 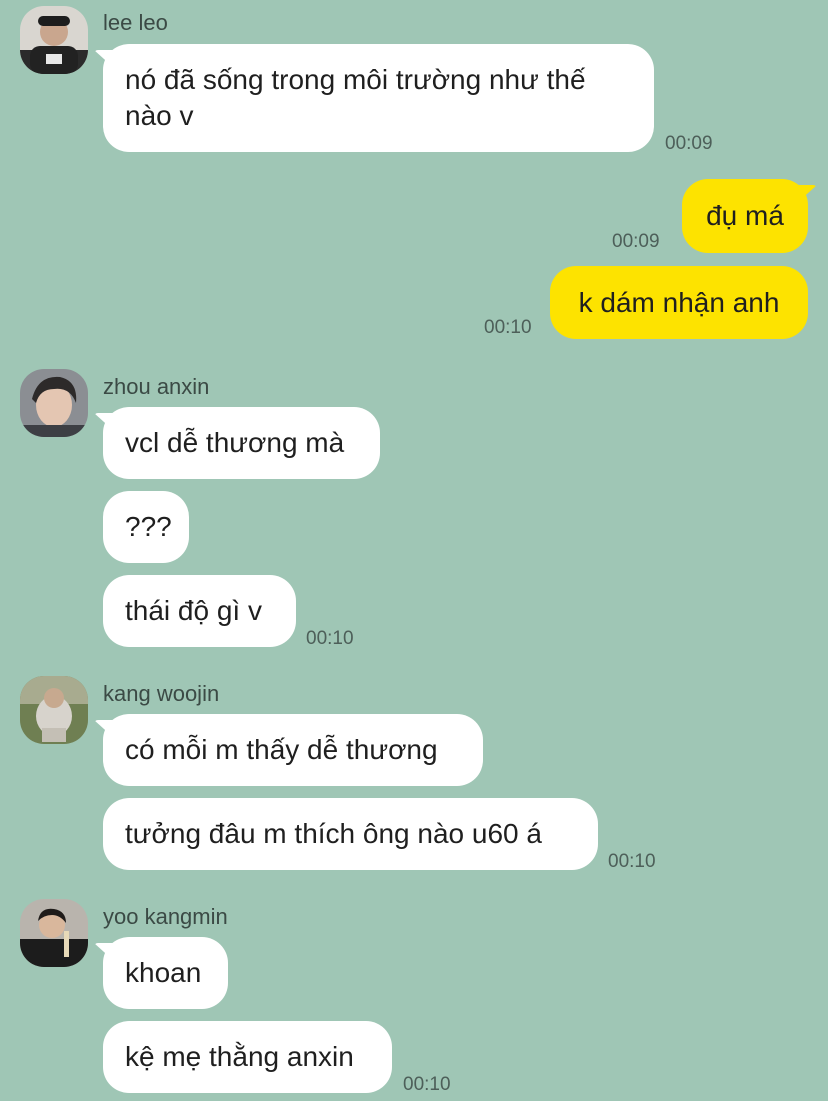 I want to click on message-bubble: tưởng đâu m thích ông nào u60 á, so click(x=350, y=834).